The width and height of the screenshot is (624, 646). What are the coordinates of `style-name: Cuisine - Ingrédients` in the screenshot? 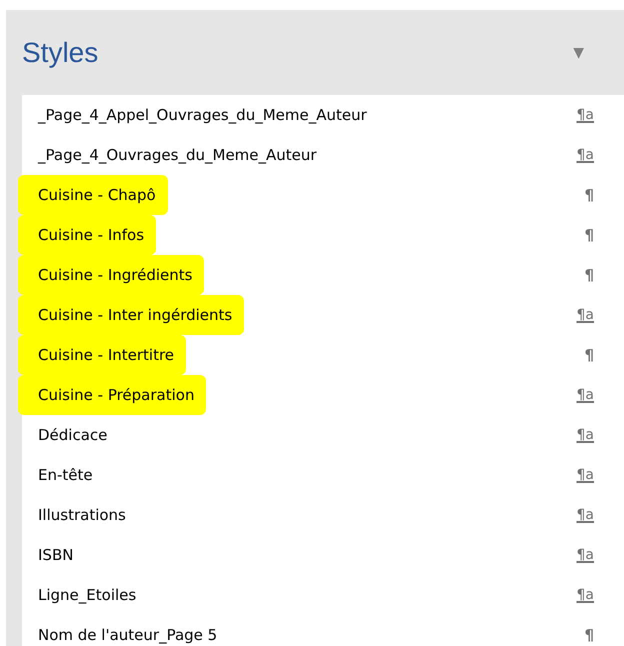 It's located at (111, 275).